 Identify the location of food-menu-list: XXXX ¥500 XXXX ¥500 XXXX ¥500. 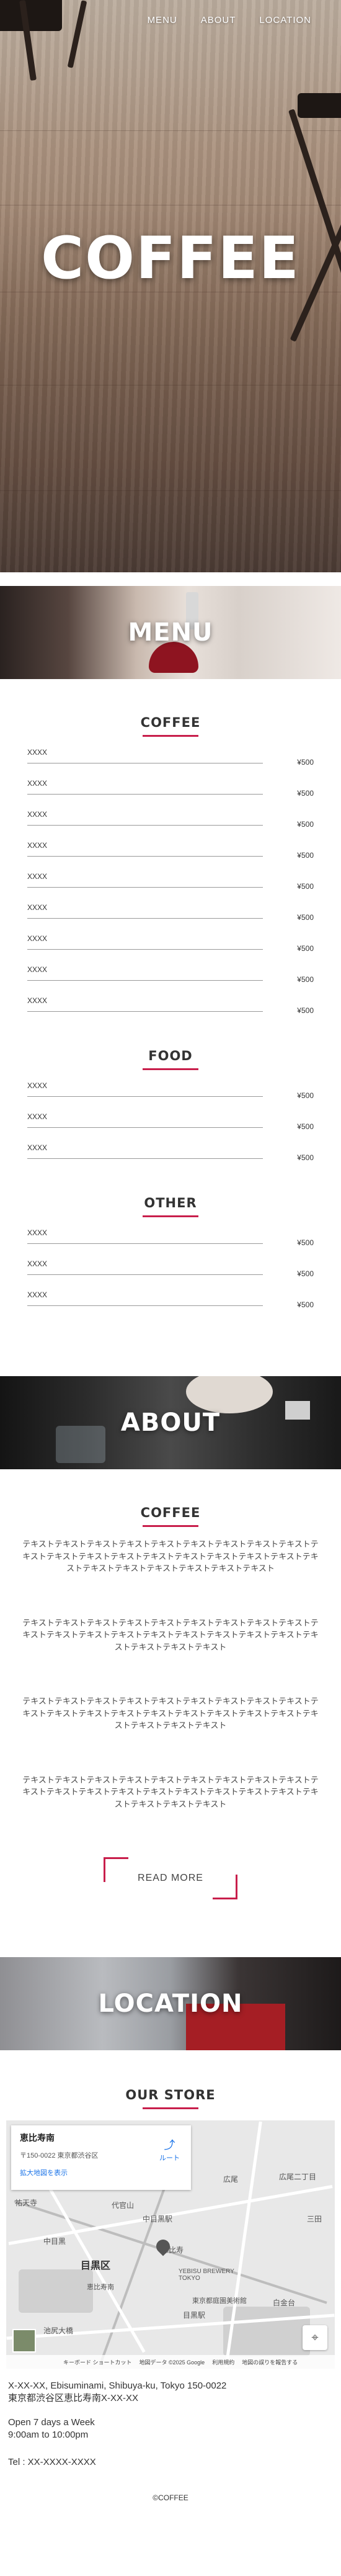
(170, 1120).